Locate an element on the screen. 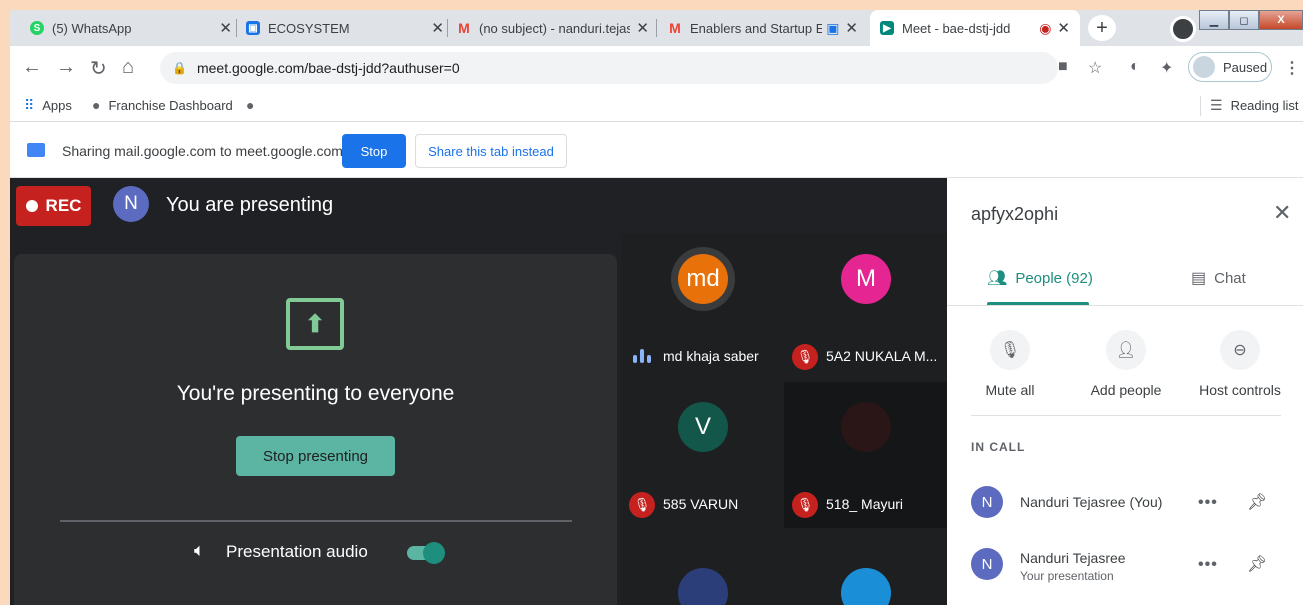  new-tab-button: + is located at coordinates (1102, 28).